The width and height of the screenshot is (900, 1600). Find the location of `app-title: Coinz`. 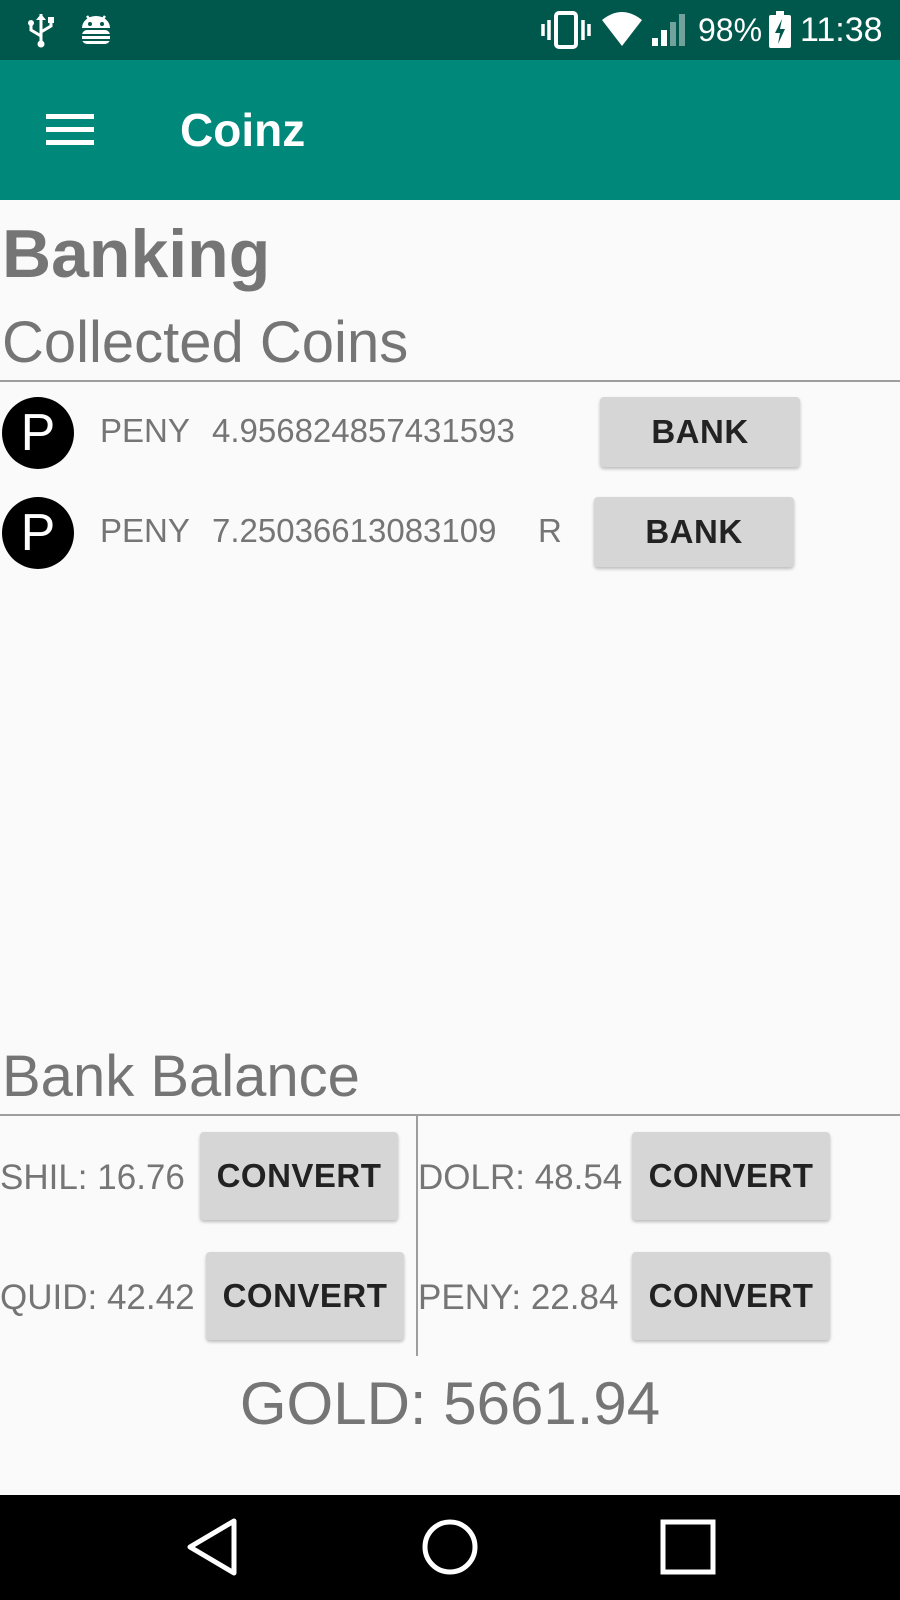

app-title: Coinz is located at coordinates (243, 130).